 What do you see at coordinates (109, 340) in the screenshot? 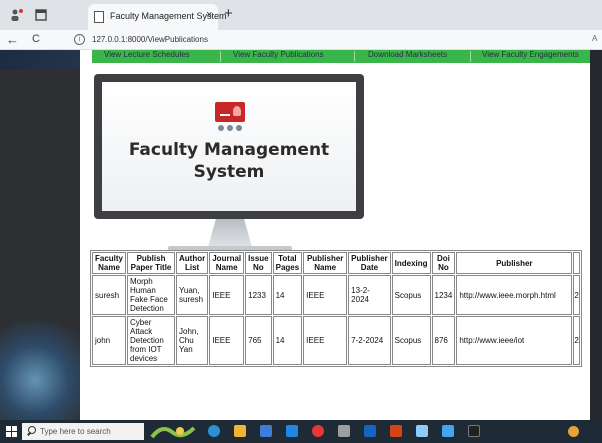
I see `cell-faculty-name: john` at bounding box center [109, 340].